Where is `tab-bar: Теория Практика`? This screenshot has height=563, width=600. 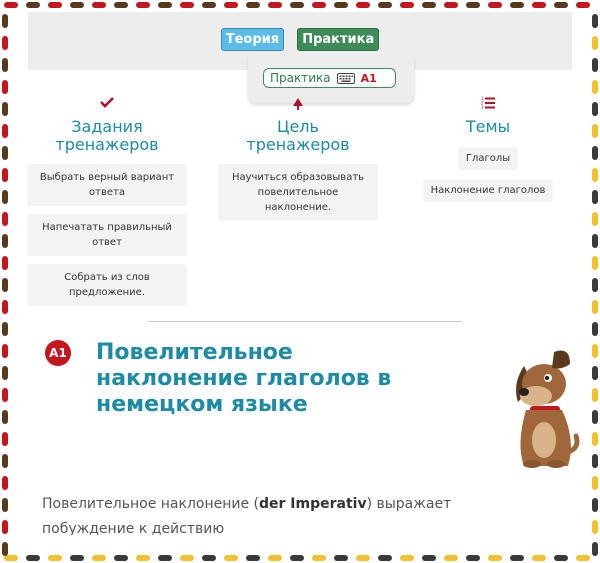 tab-bar: Теория Практика is located at coordinates (300, 39).